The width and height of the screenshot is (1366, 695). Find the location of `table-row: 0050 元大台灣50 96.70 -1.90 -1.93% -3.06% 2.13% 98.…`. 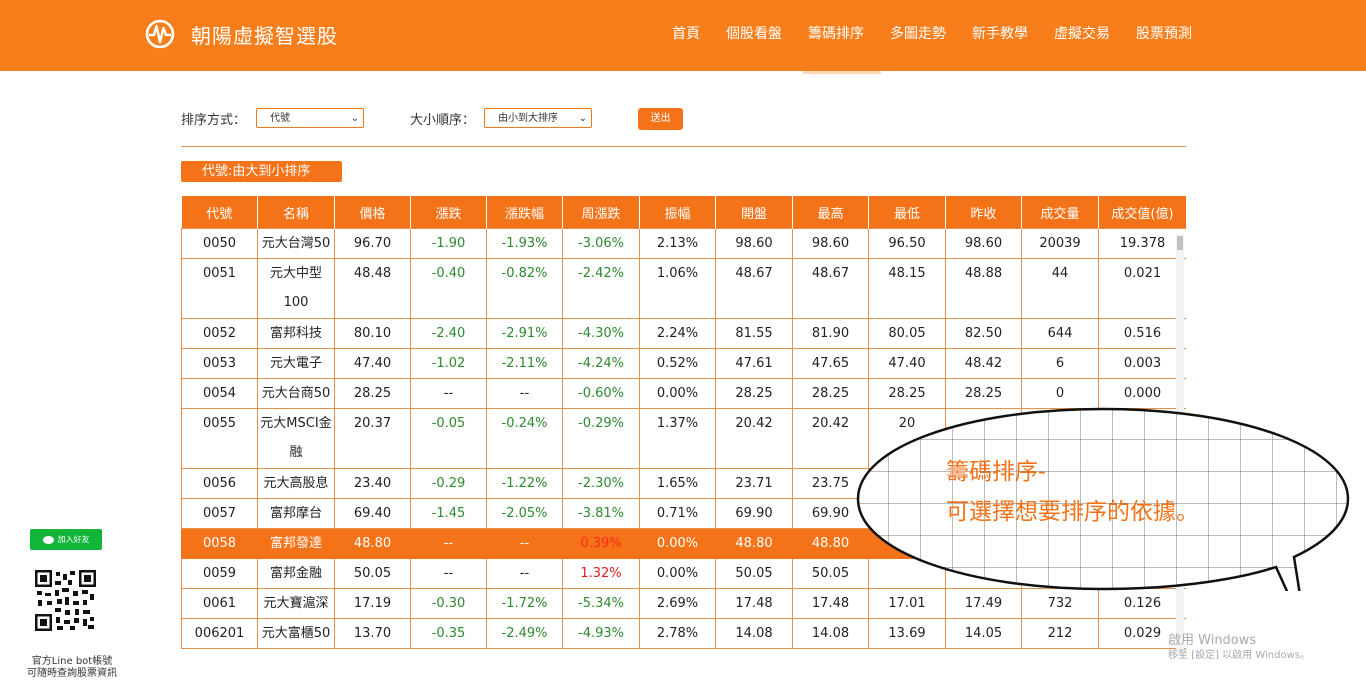

table-row: 0050 元大台灣50 96.70 -1.90 -1.93% -3.06% 2.13% 98.… is located at coordinates (683, 243).